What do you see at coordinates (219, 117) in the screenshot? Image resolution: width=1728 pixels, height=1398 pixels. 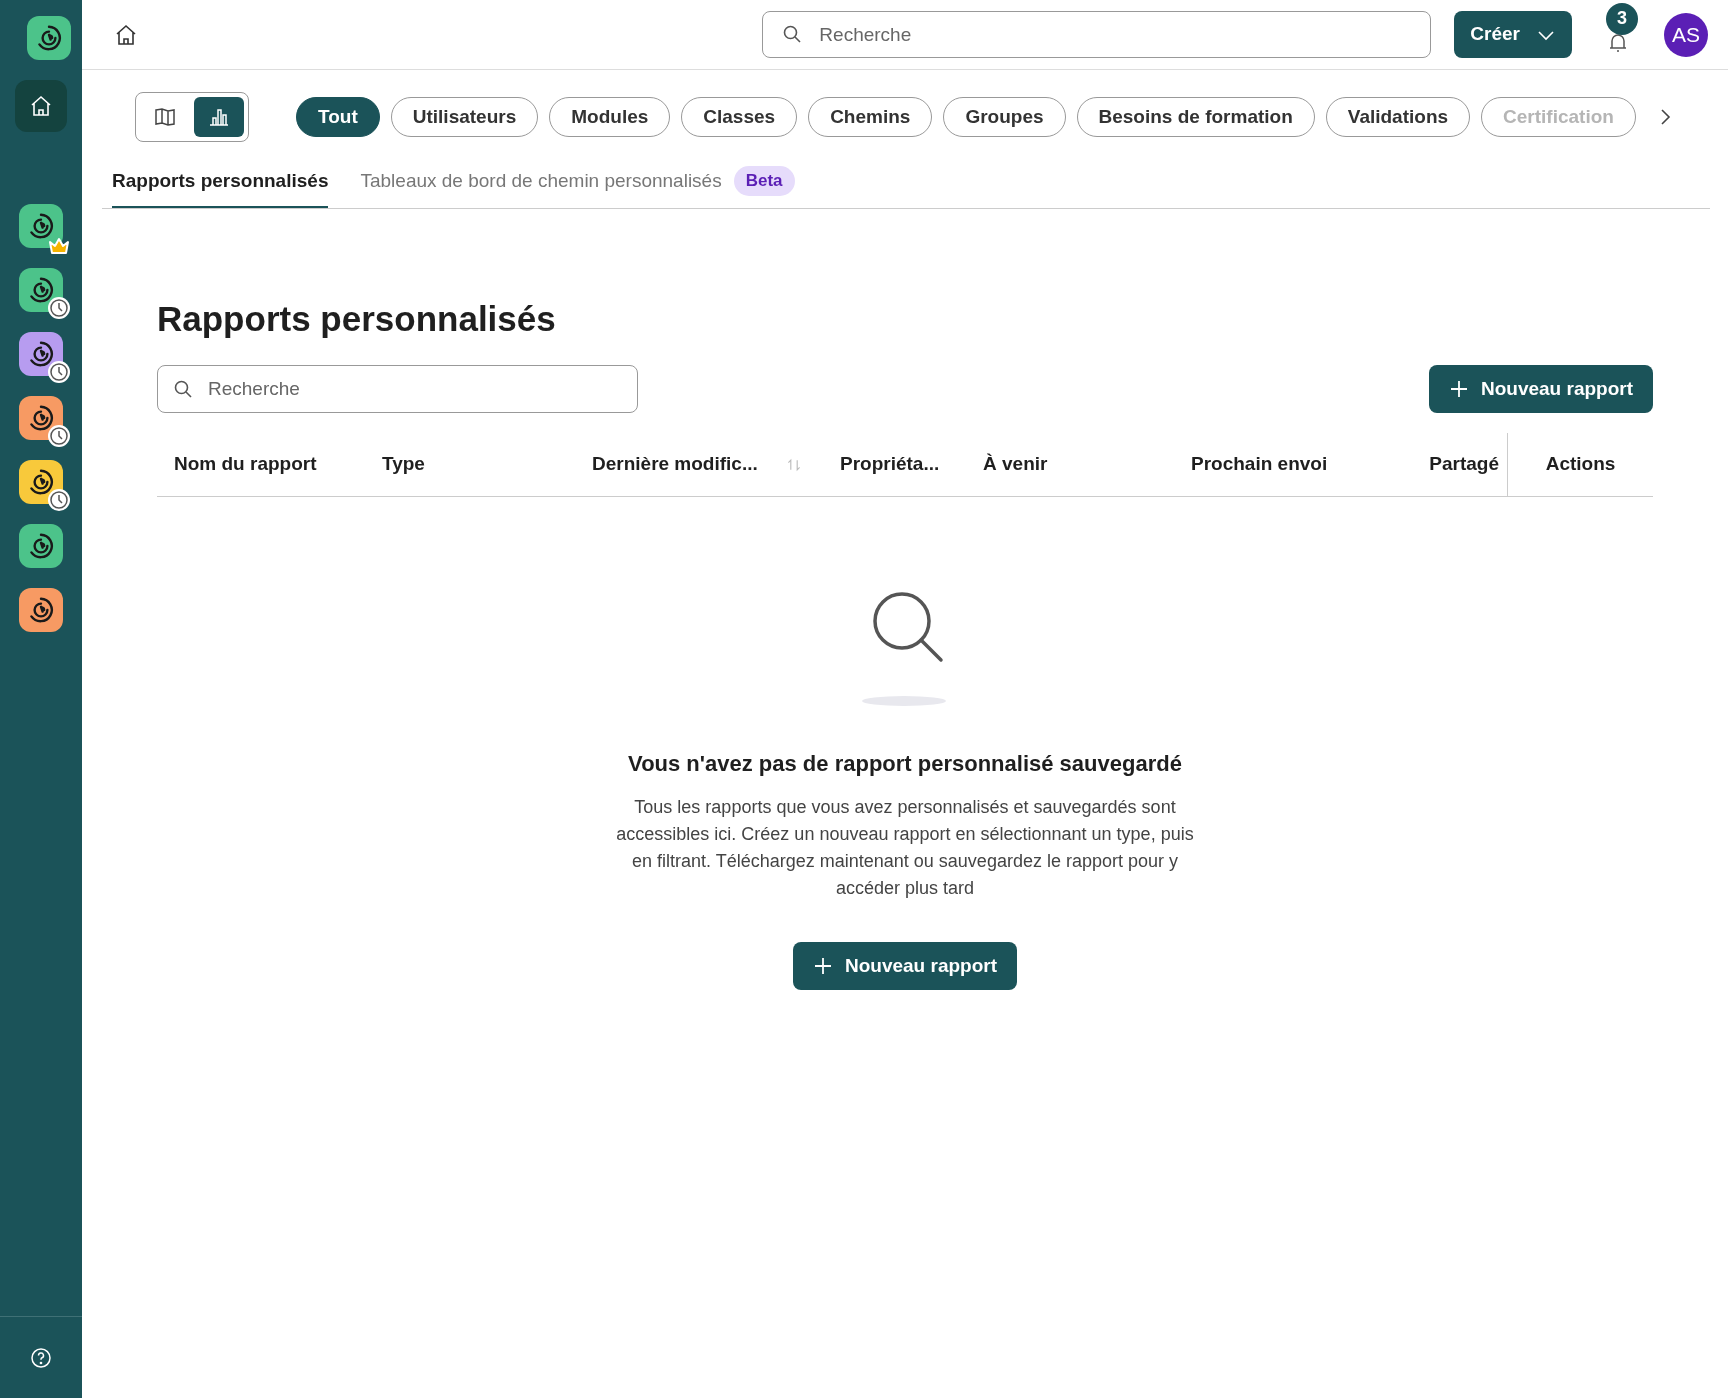 I see `view-toggle-button` at bounding box center [219, 117].